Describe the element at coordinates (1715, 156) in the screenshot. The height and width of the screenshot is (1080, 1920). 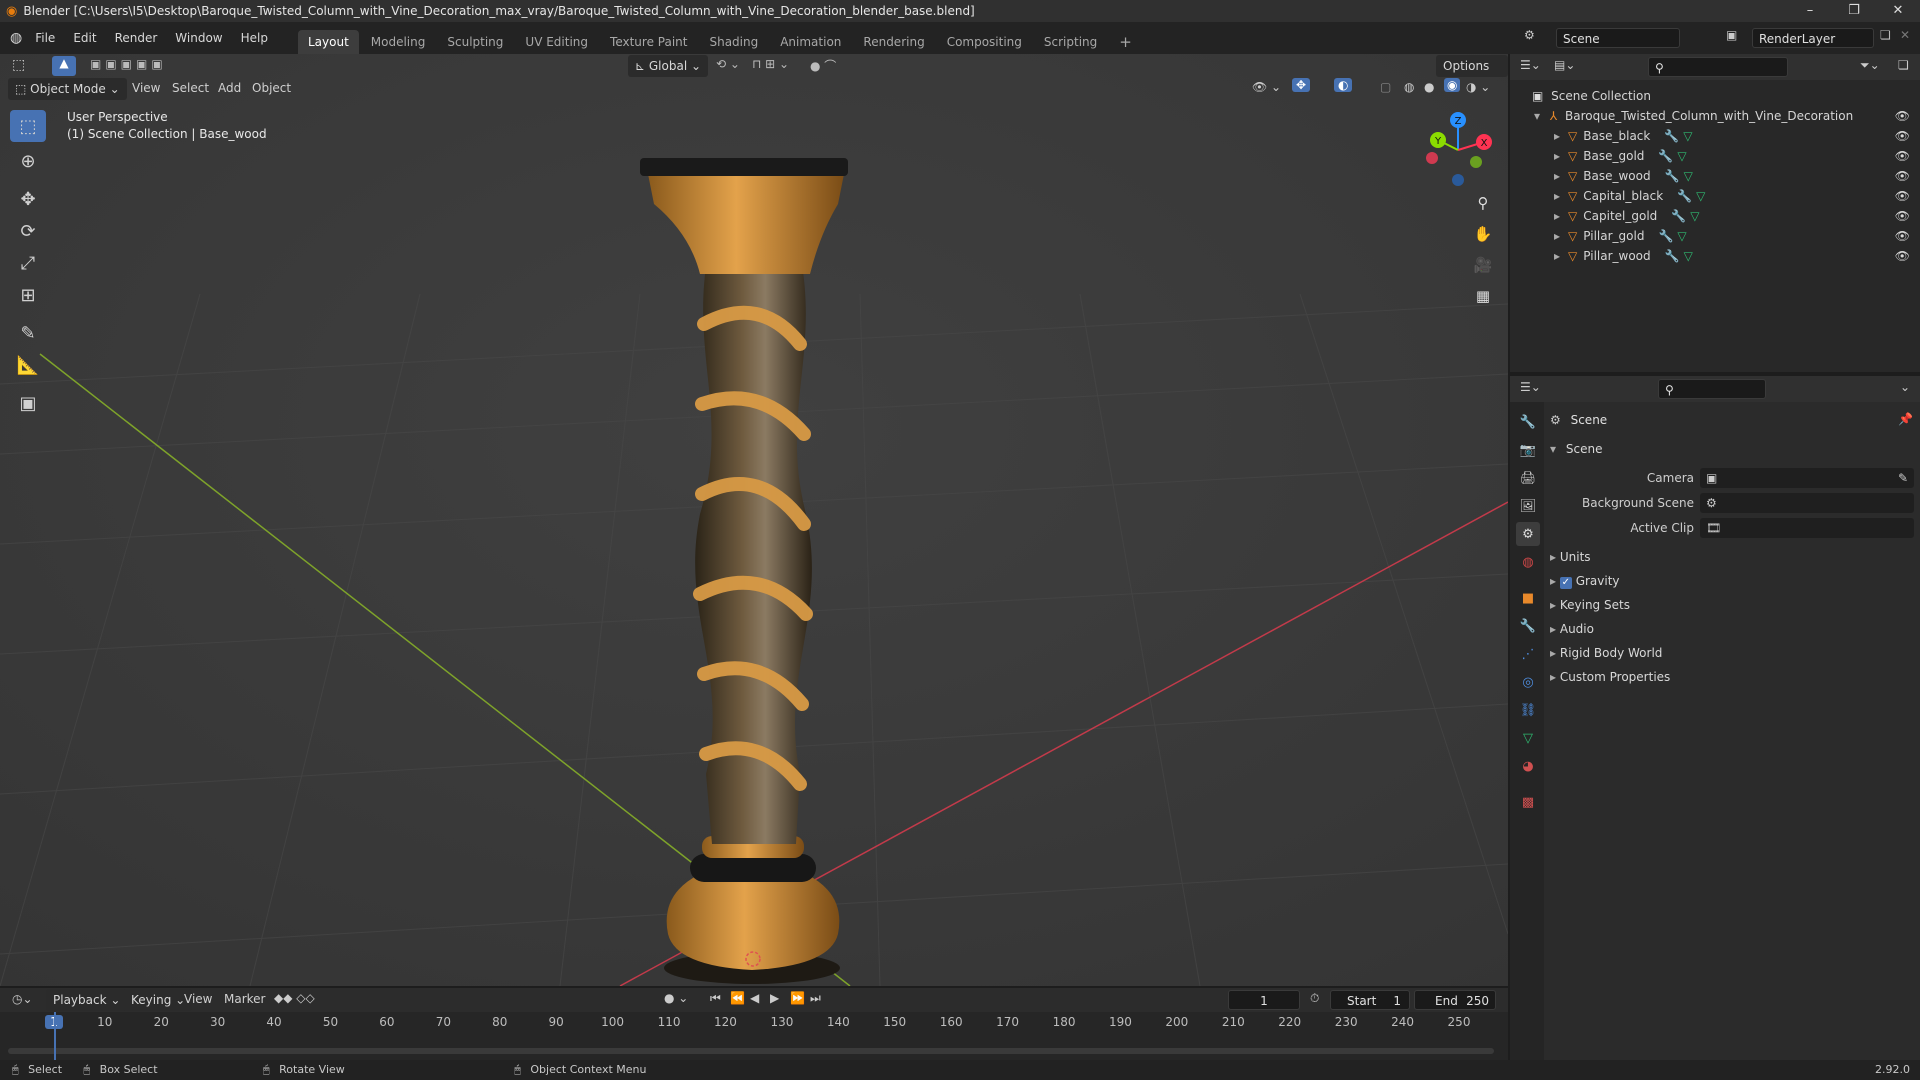
I see `outliner-object-row: ▸ ▽ Base_gold 🔧 ▽ 👁` at that location.